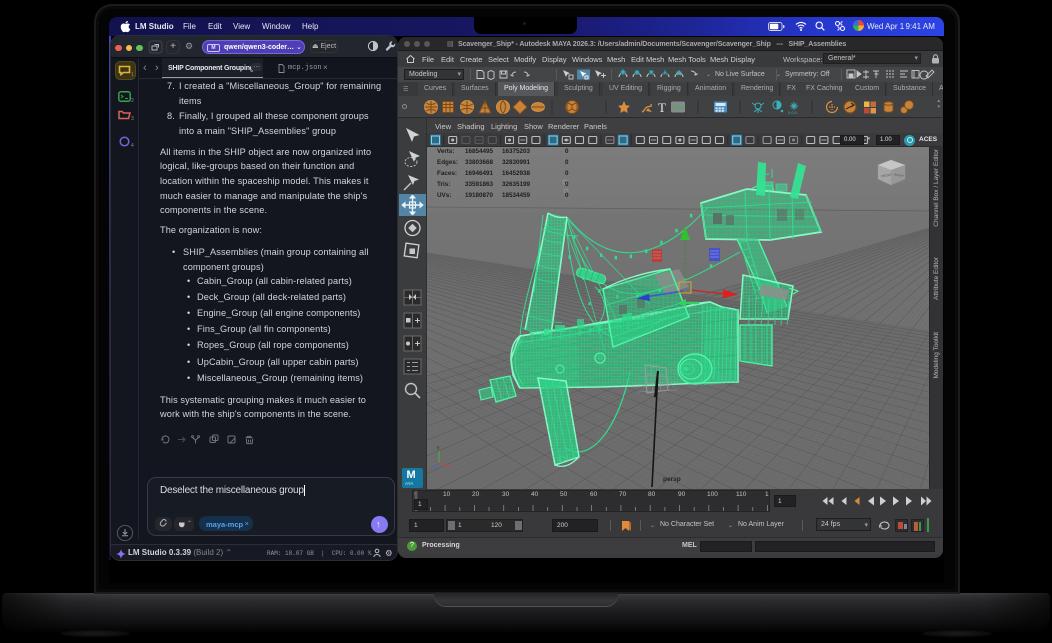  I want to click on svg-text: UVs:, so click(444, 195).